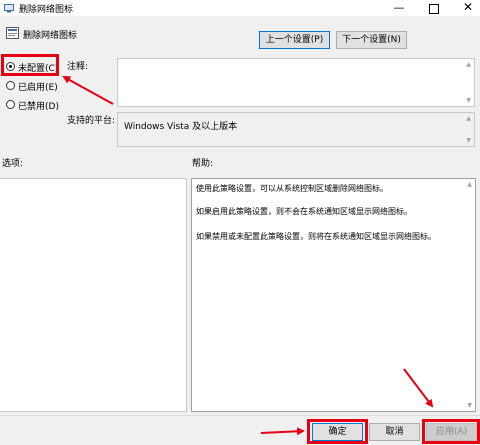 The height and width of the screenshot is (445, 480). Describe the element at coordinates (282, 431) in the screenshot. I see `arrow-to-ok` at that location.